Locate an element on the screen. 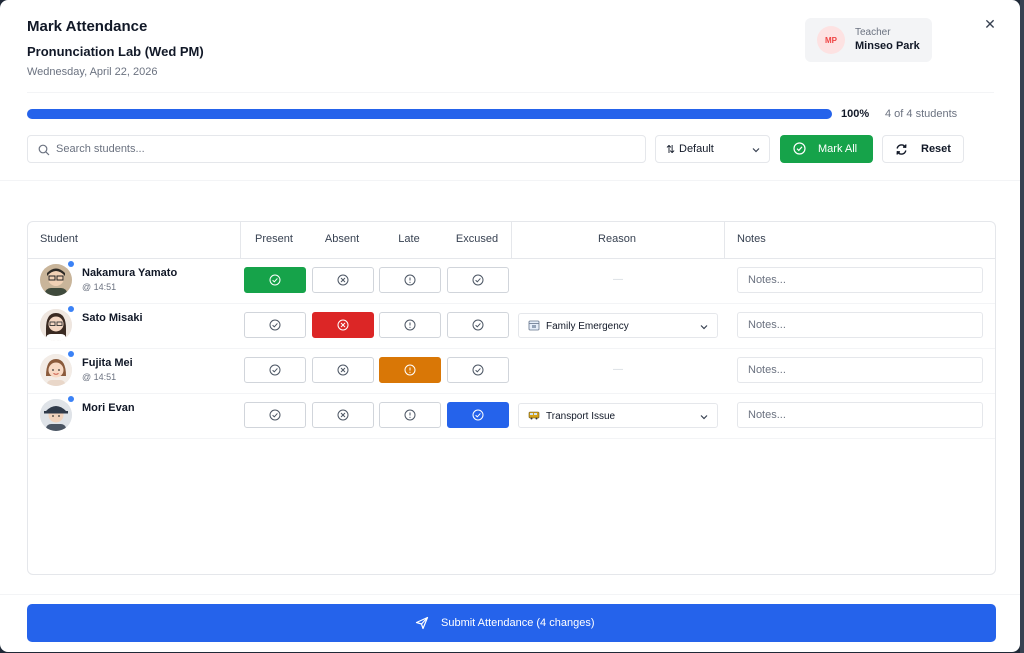 The width and height of the screenshot is (1024, 653). search-box is located at coordinates (336, 149).